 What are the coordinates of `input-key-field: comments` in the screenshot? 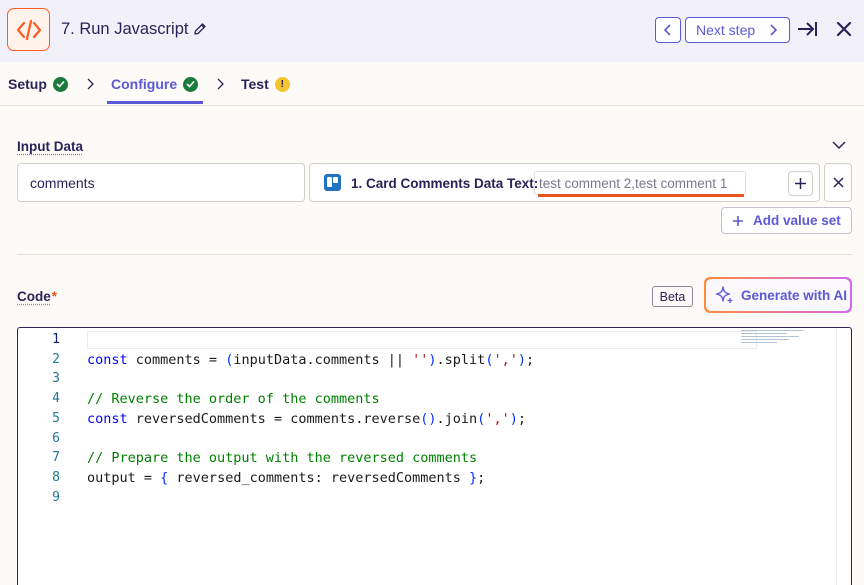 It's located at (161, 182).